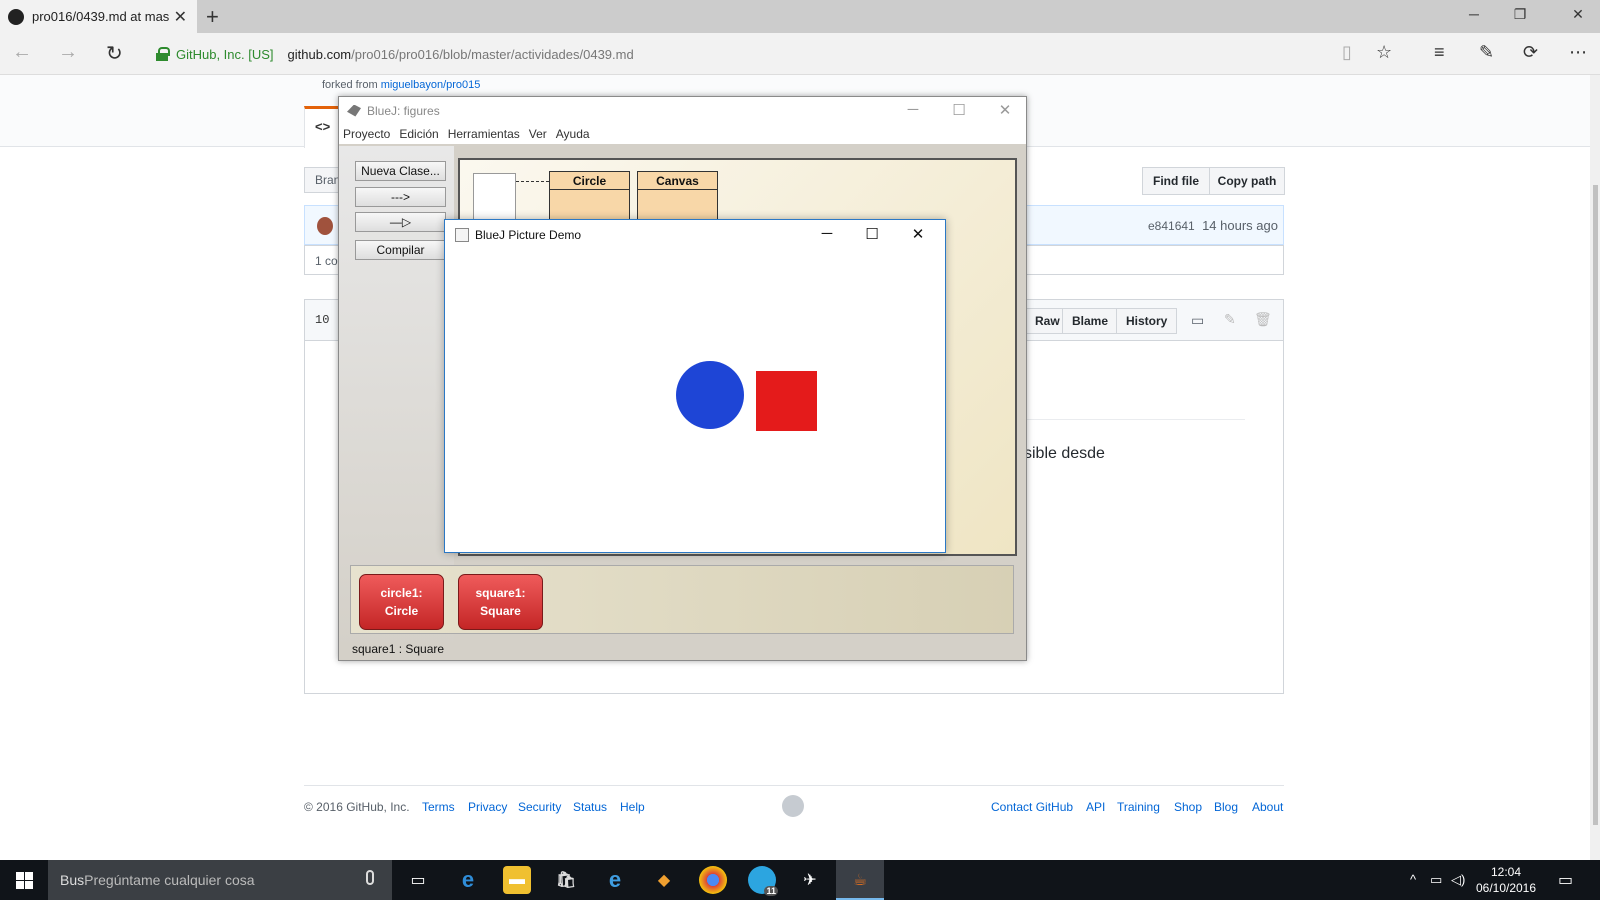 Image resolution: width=1600 pixels, height=900 pixels. What do you see at coordinates (1347, 52) in the screenshot?
I see `reading-view-icon: ▯` at bounding box center [1347, 52].